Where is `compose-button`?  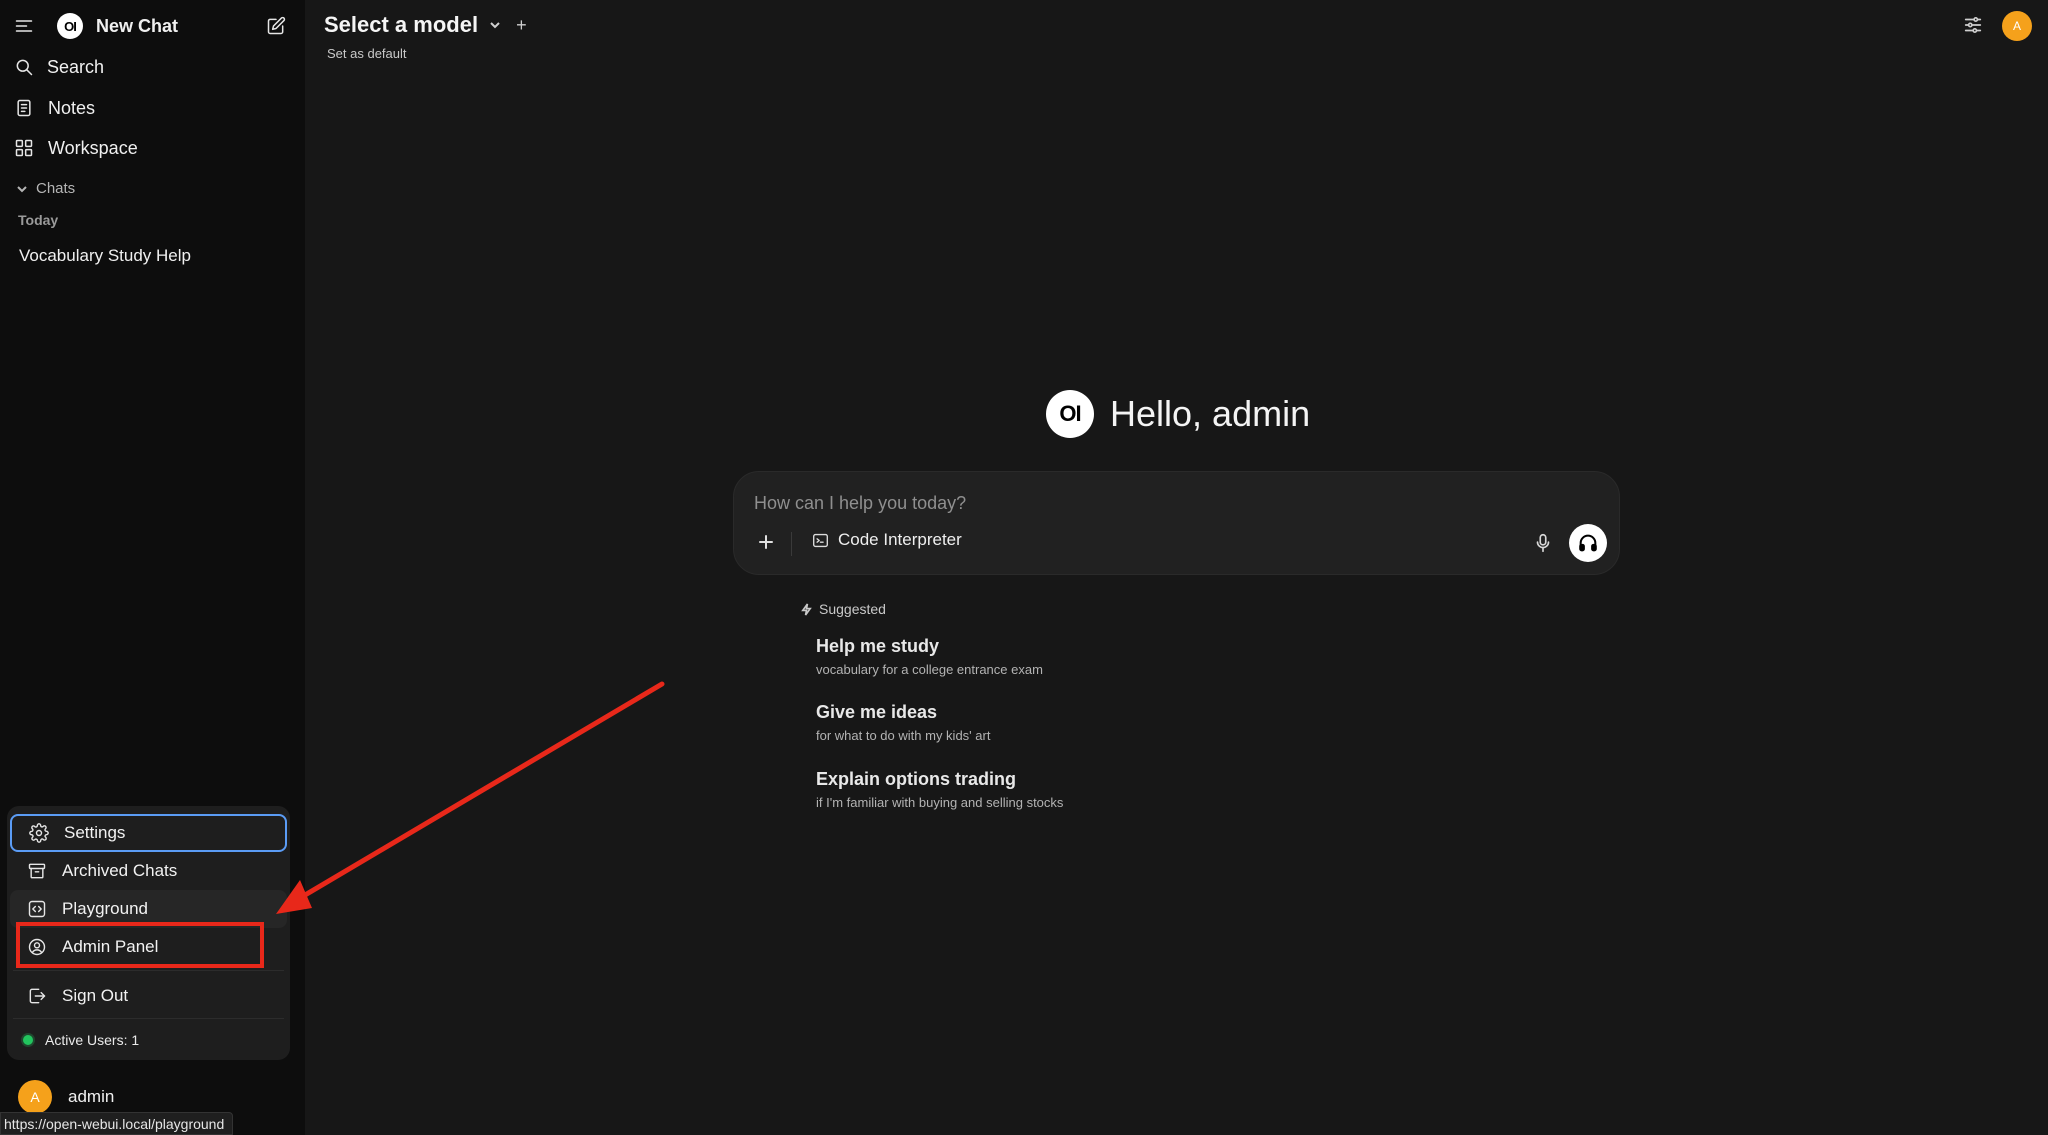
compose-button is located at coordinates (276, 26).